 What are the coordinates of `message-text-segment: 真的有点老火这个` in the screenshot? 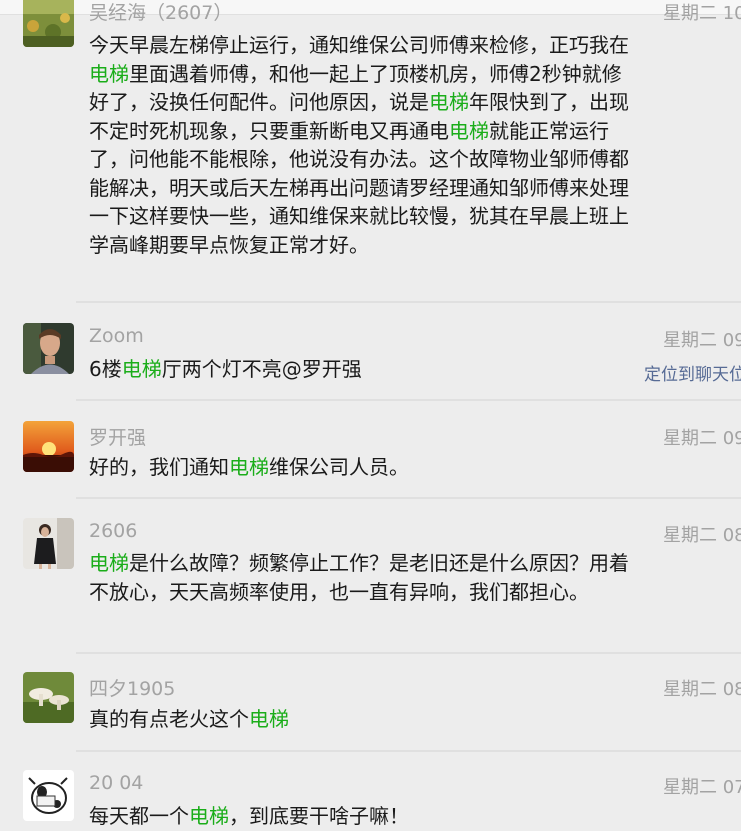 It's located at (169, 719).